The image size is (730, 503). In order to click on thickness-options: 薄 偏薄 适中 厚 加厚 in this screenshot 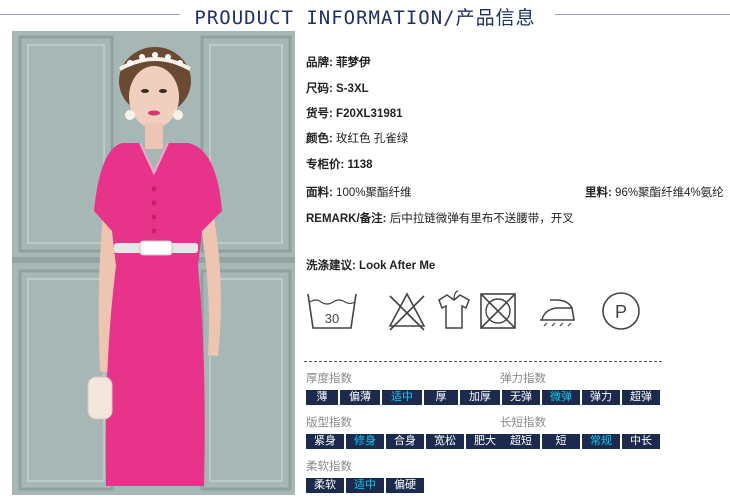, I will do `click(403, 397)`.